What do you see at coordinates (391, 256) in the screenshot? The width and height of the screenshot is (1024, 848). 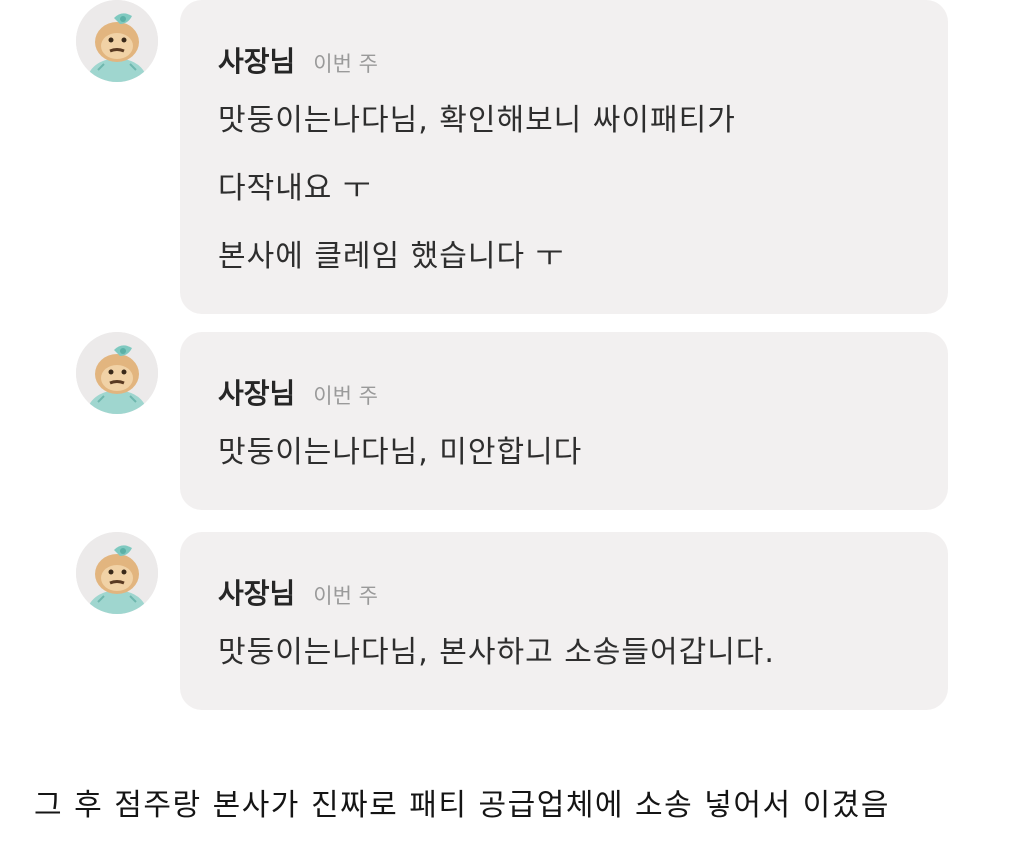 I see `reply-text-line: 본사에 클레임 했습니다 ㅜ` at bounding box center [391, 256].